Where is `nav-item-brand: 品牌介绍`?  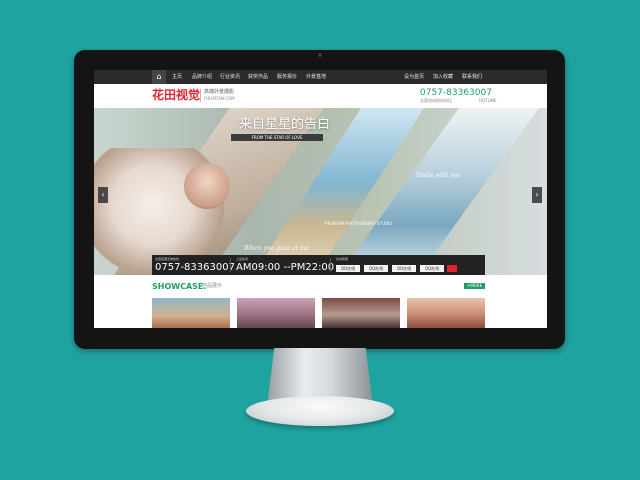 nav-item-brand: 品牌介绍 is located at coordinates (202, 77).